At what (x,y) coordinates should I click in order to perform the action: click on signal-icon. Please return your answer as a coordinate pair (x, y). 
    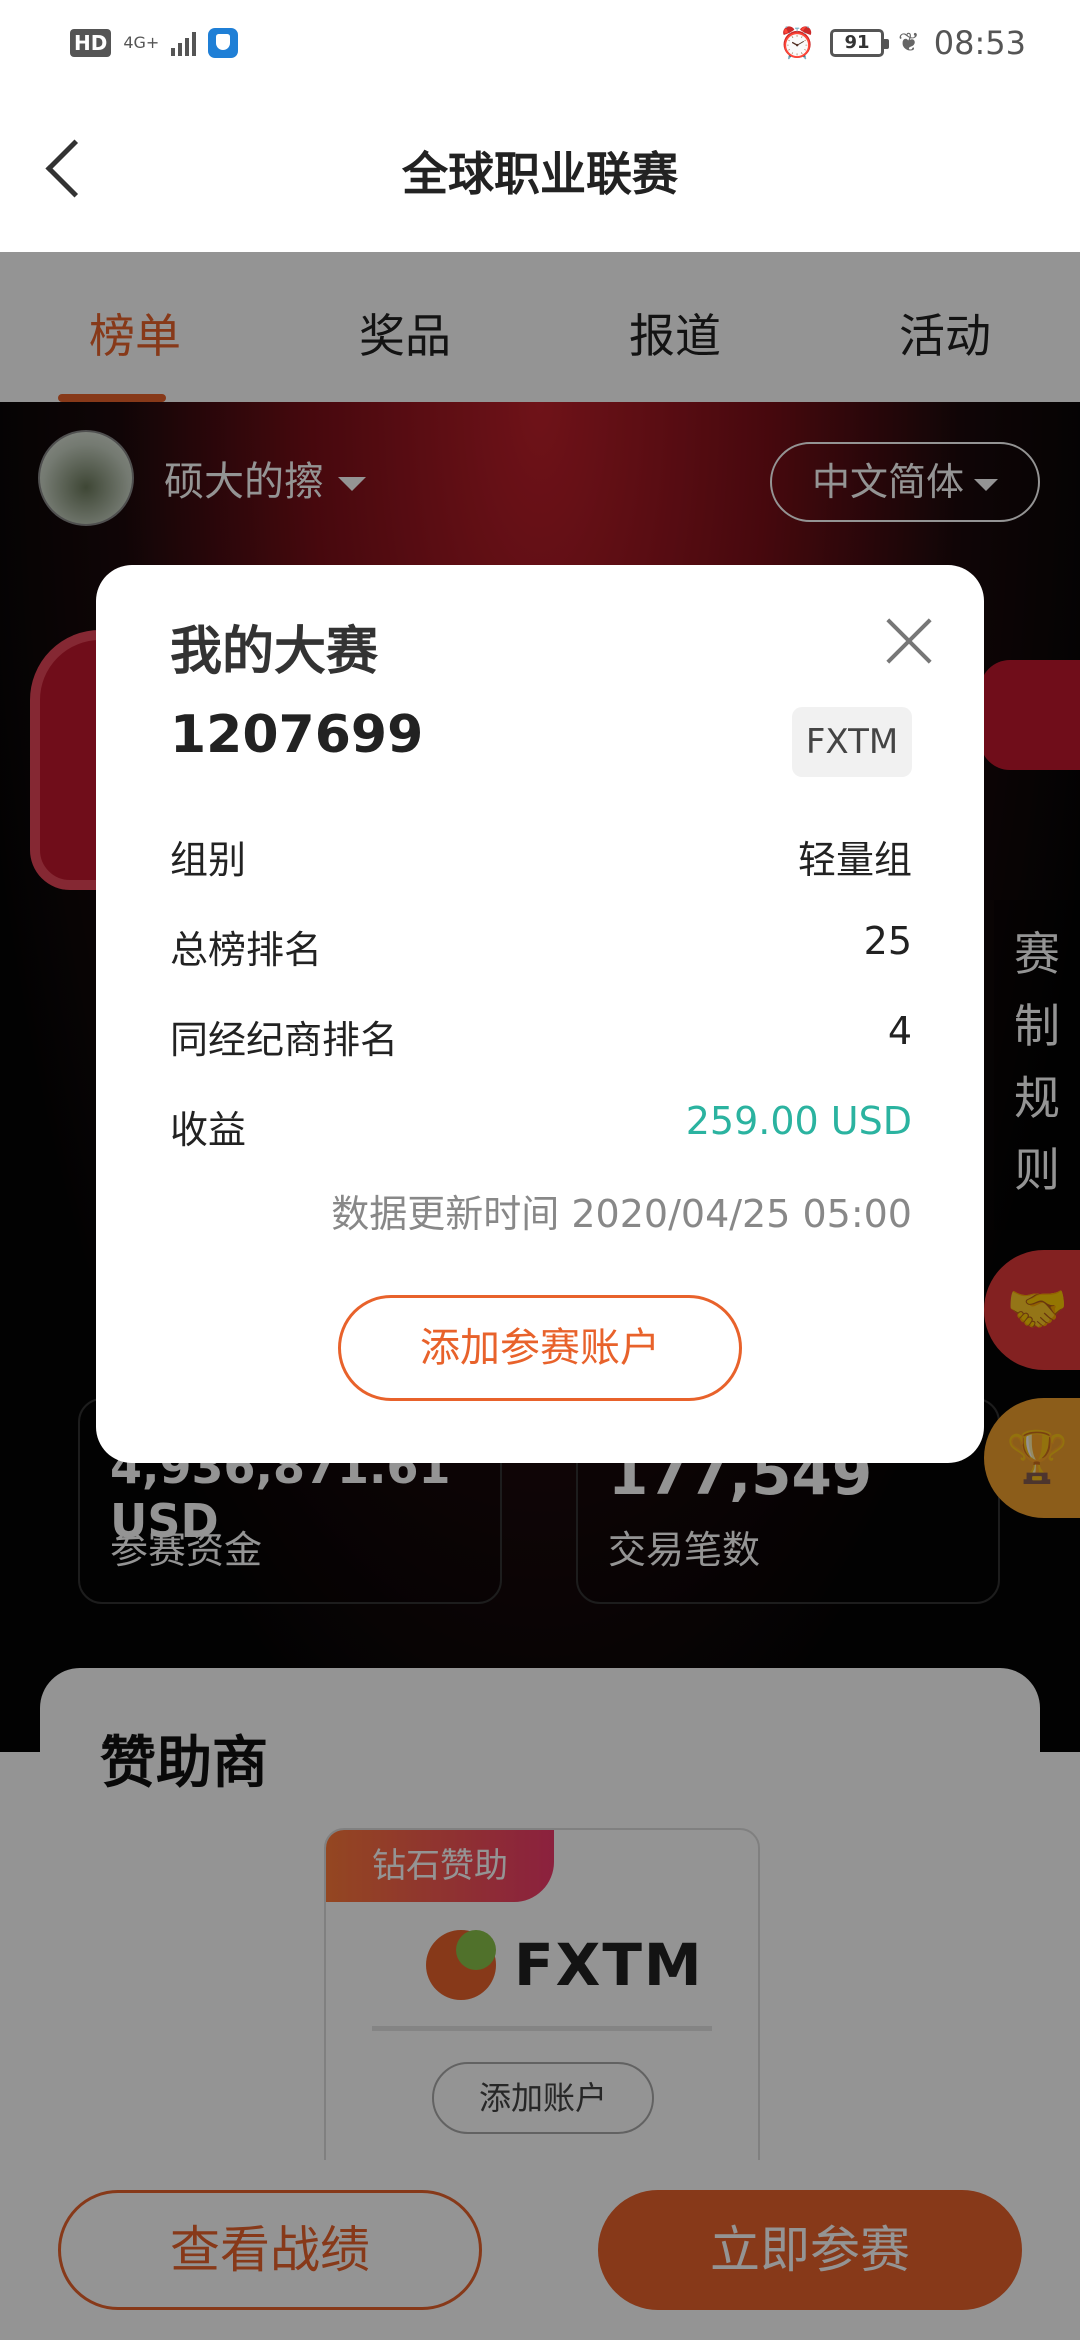
    Looking at the image, I should click on (184, 43).